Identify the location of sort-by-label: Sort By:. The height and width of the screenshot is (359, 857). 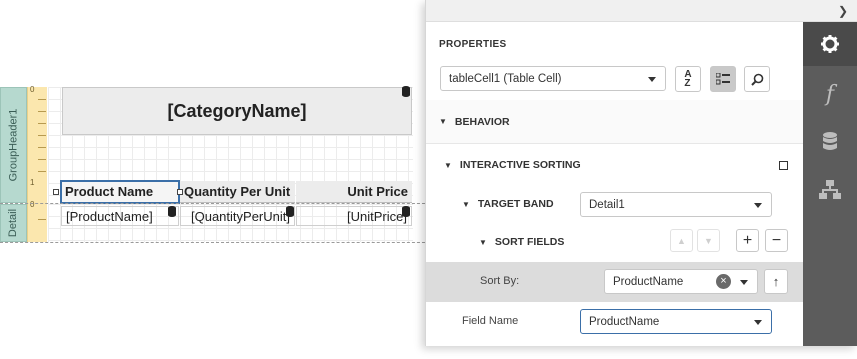
(500, 281).